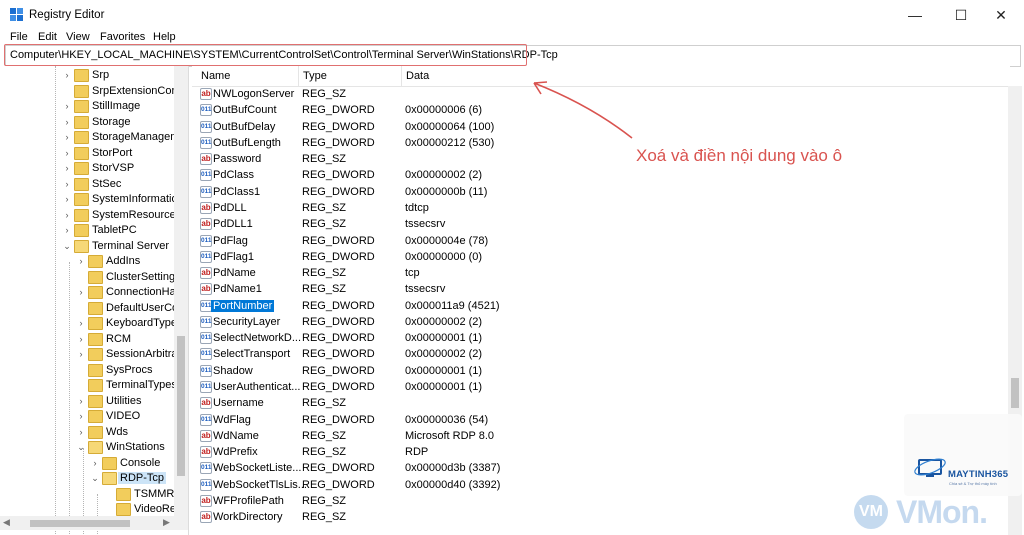 The width and height of the screenshot is (1024, 535). What do you see at coordinates (942, 512) in the screenshot?
I see `watermark-vmon: VMon.` at bounding box center [942, 512].